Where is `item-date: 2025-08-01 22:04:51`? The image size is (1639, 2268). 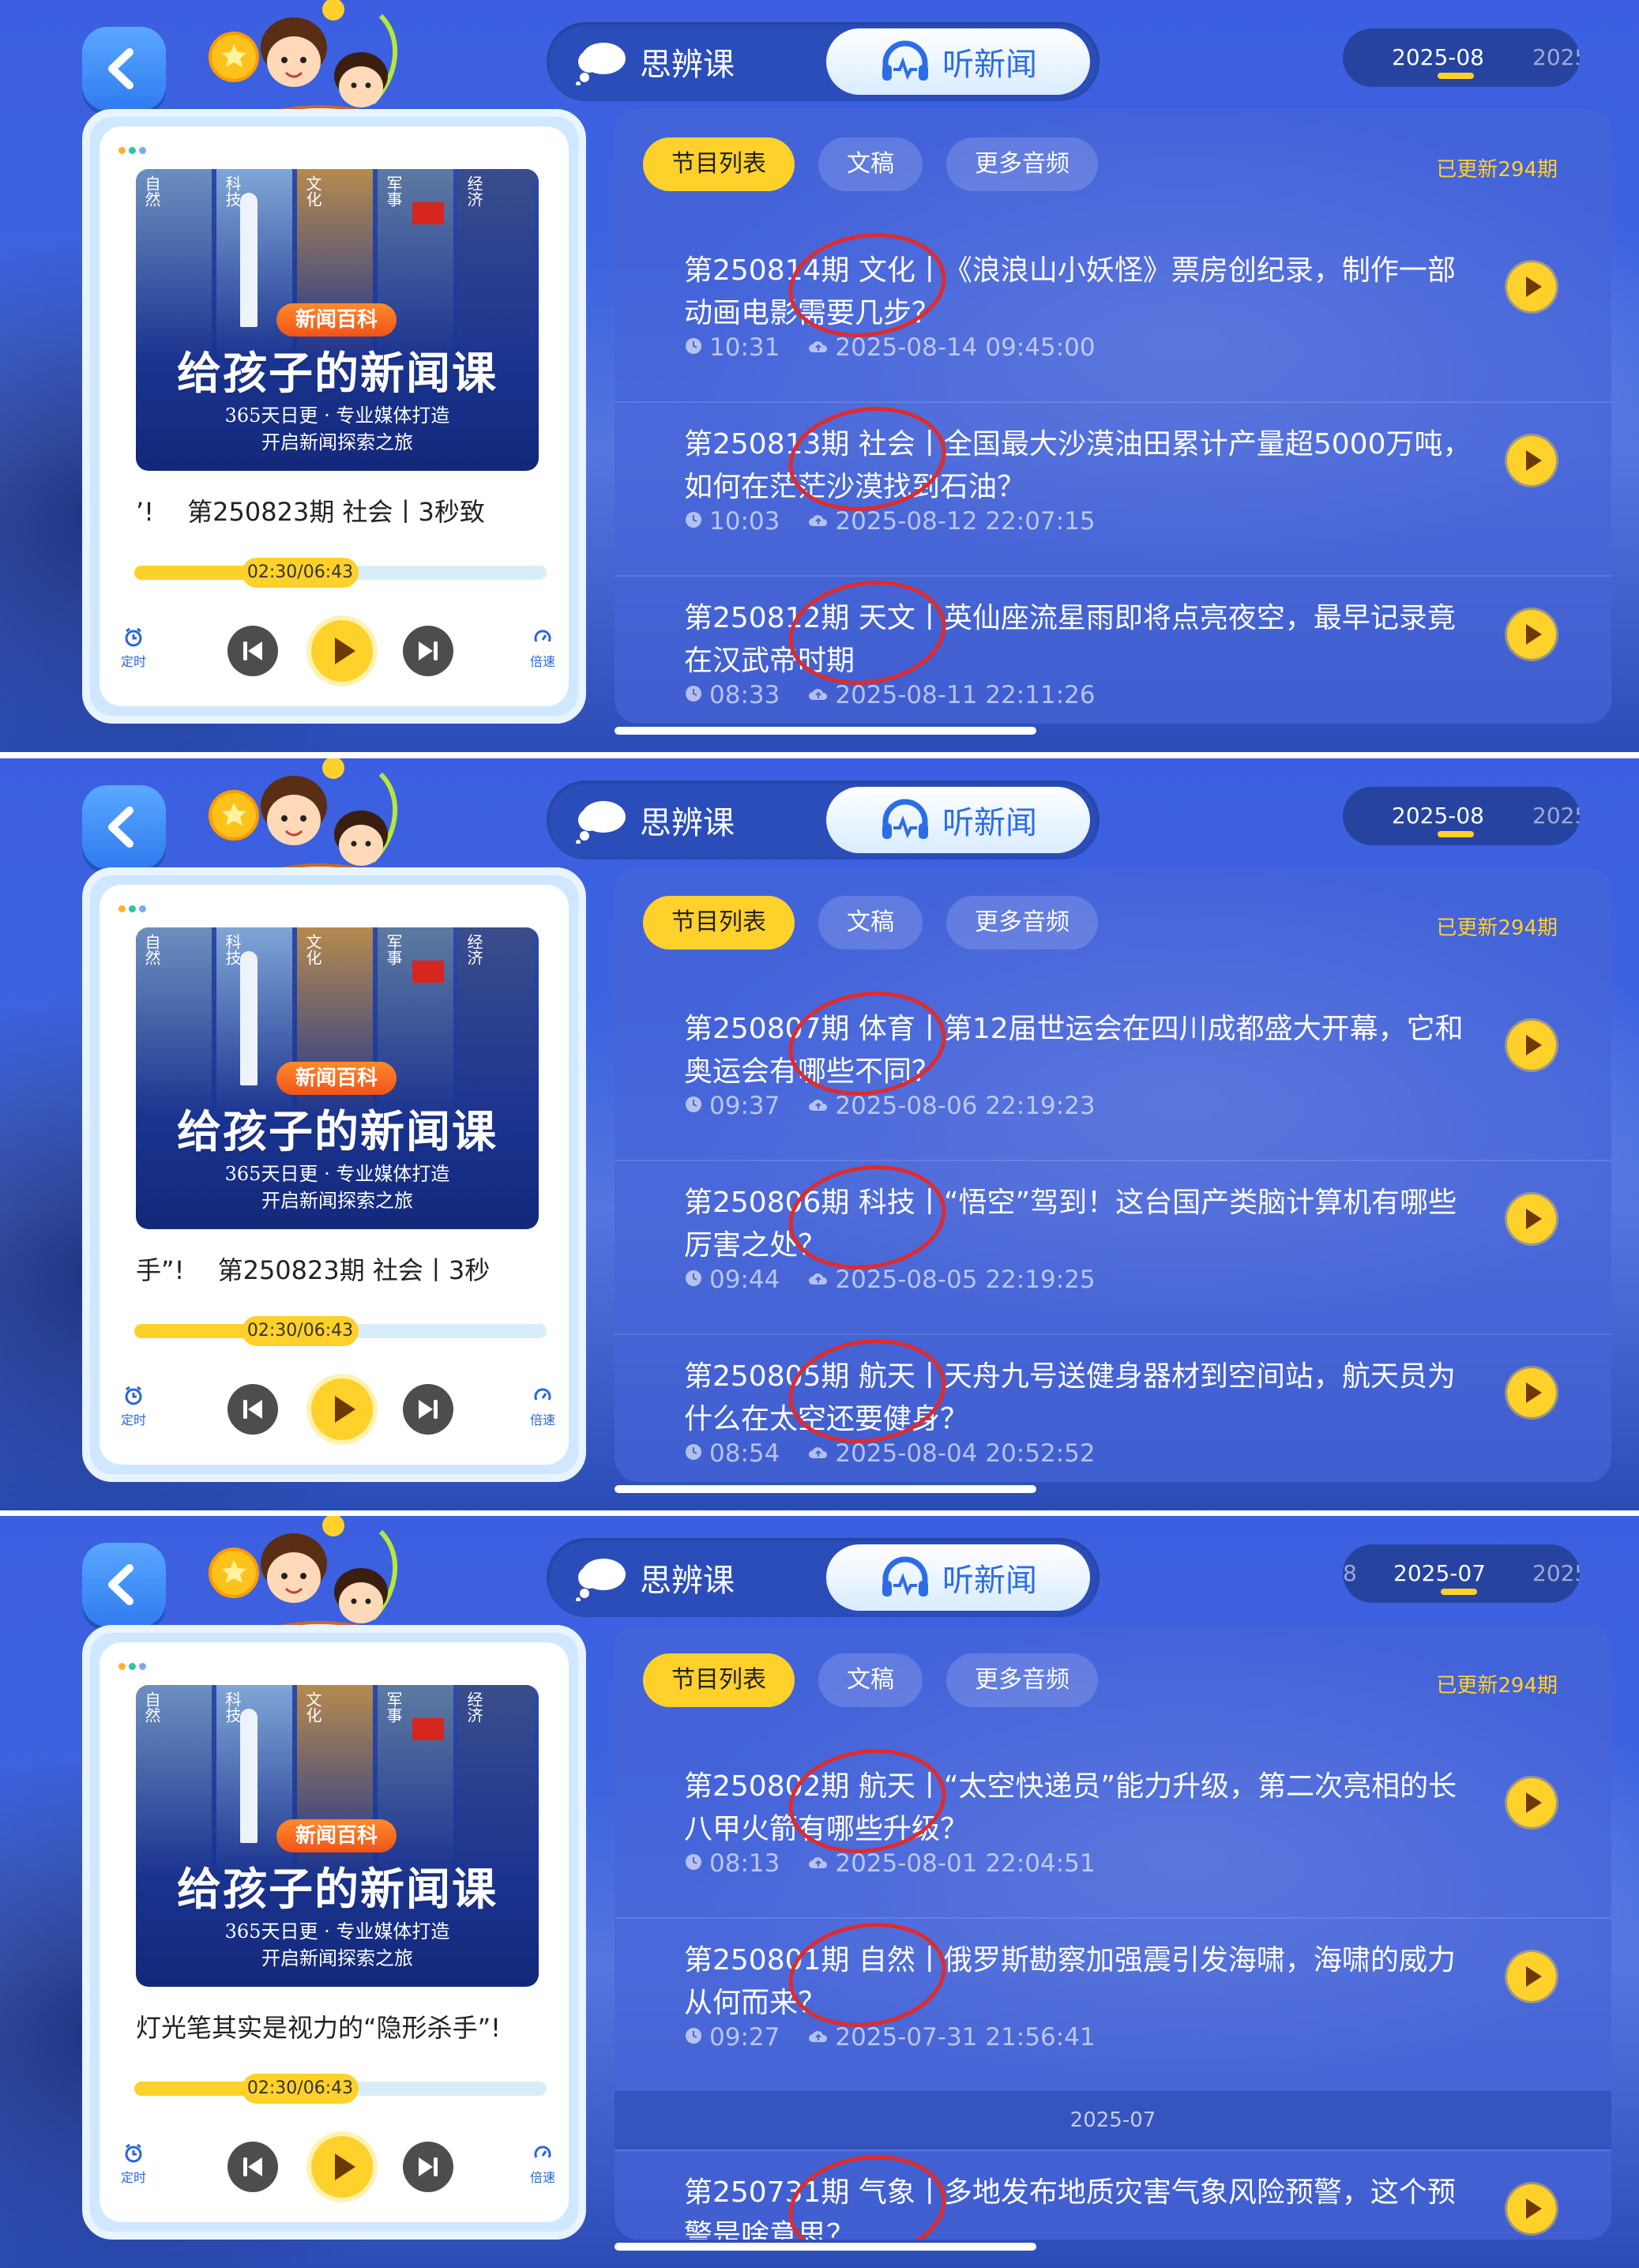
item-date: 2025-08-01 22:04:51 is located at coordinates (965, 1863).